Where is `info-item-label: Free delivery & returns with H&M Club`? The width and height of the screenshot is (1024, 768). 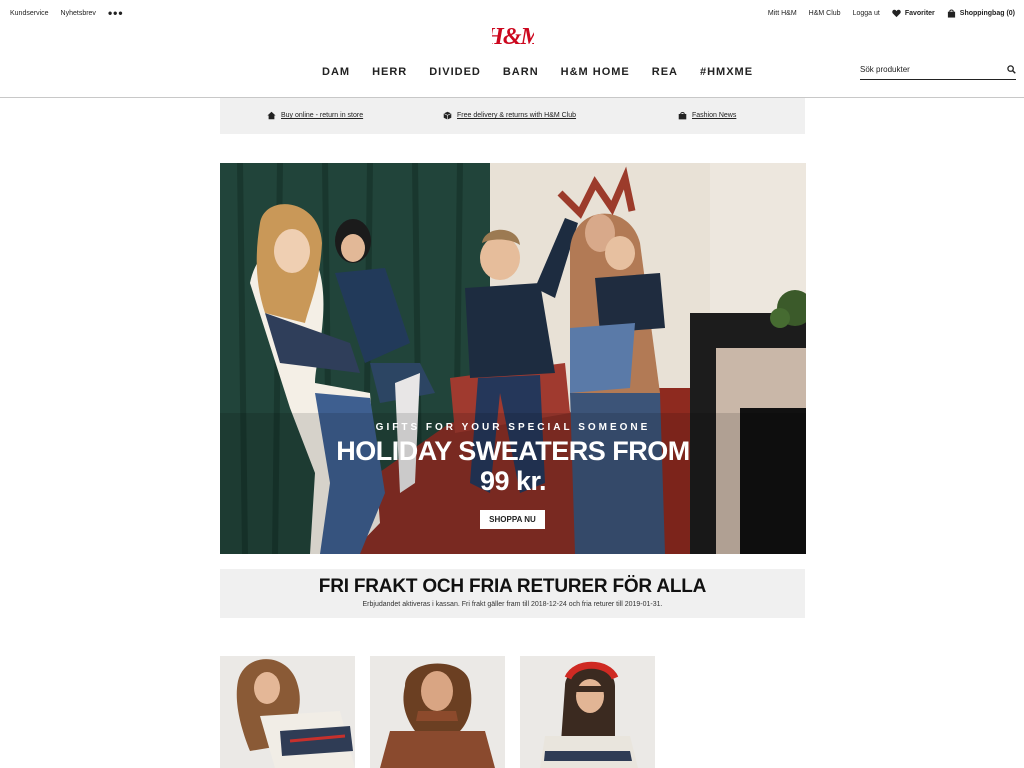
info-item-label: Free delivery & returns with H&M Club is located at coordinates (517, 115).